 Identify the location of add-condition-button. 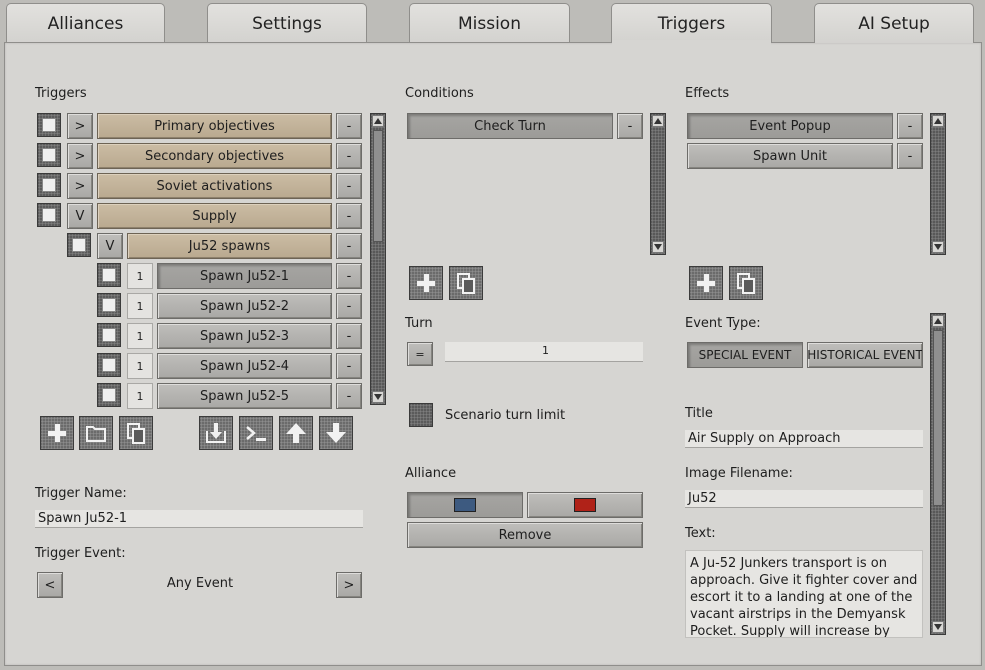
(426, 283).